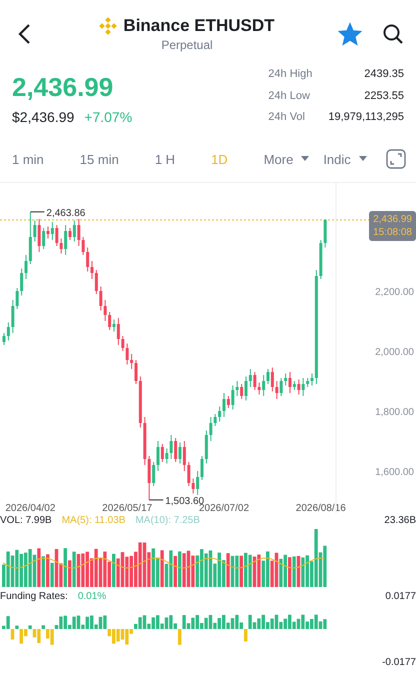  Describe the element at coordinates (34, 596) in the screenshot. I see `funding-label: Funding Rates:` at that location.